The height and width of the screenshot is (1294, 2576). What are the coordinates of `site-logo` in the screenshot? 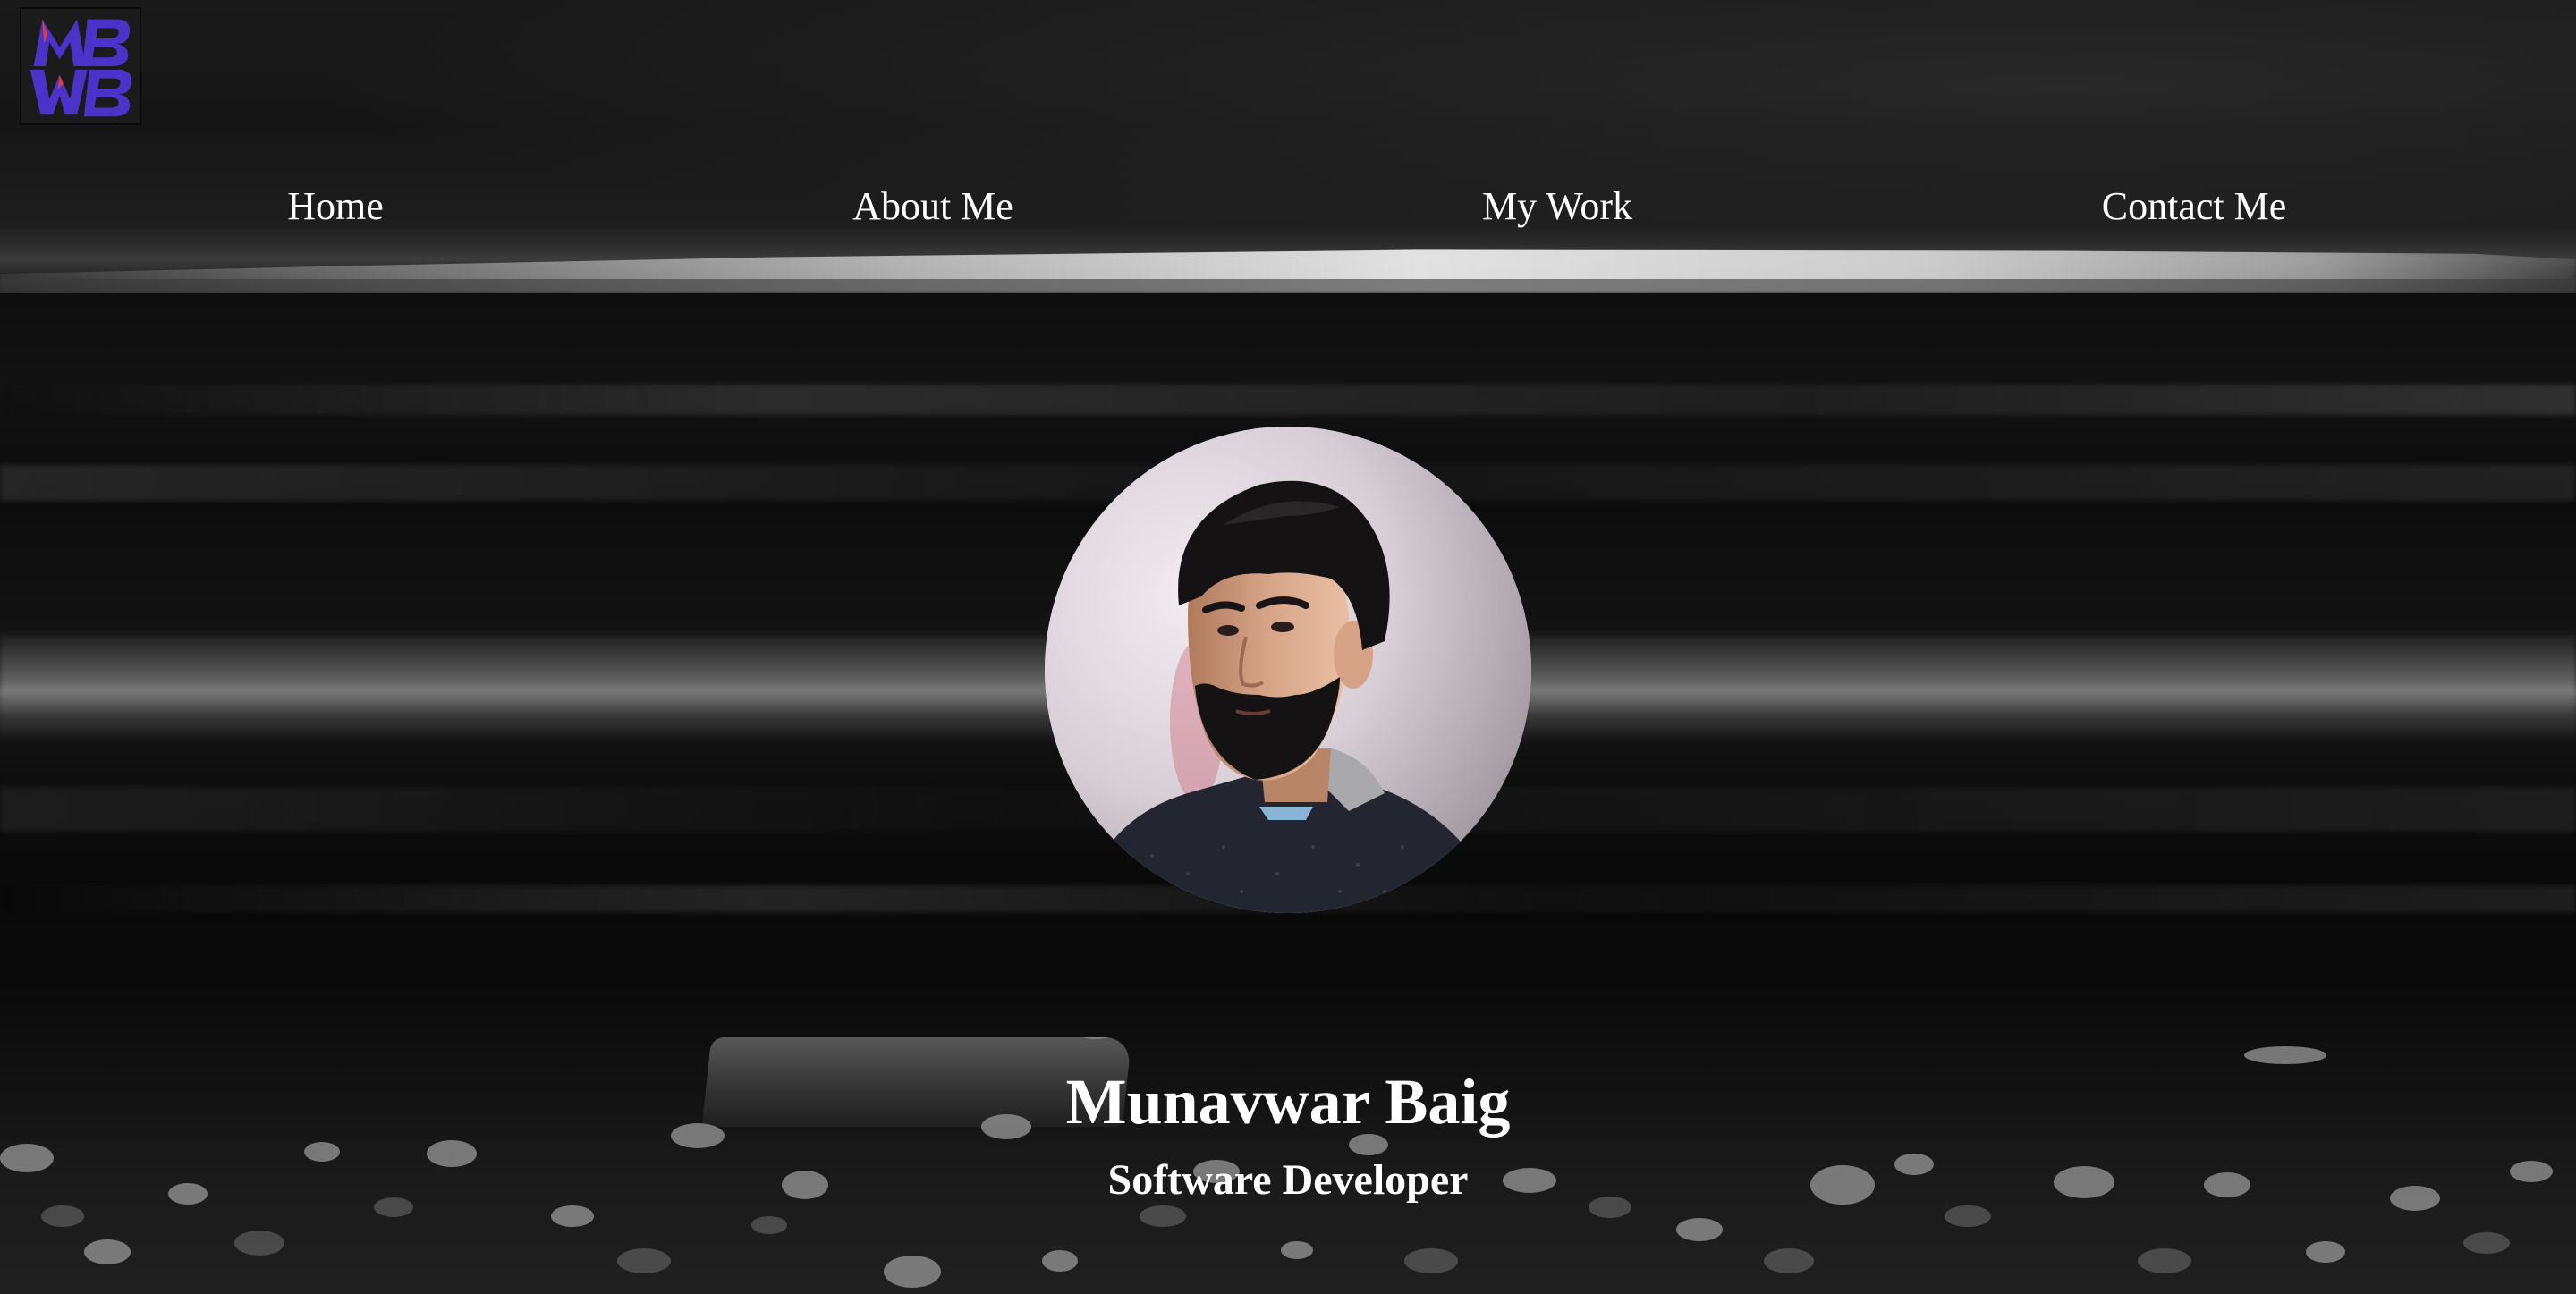 It's located at (80, 66).